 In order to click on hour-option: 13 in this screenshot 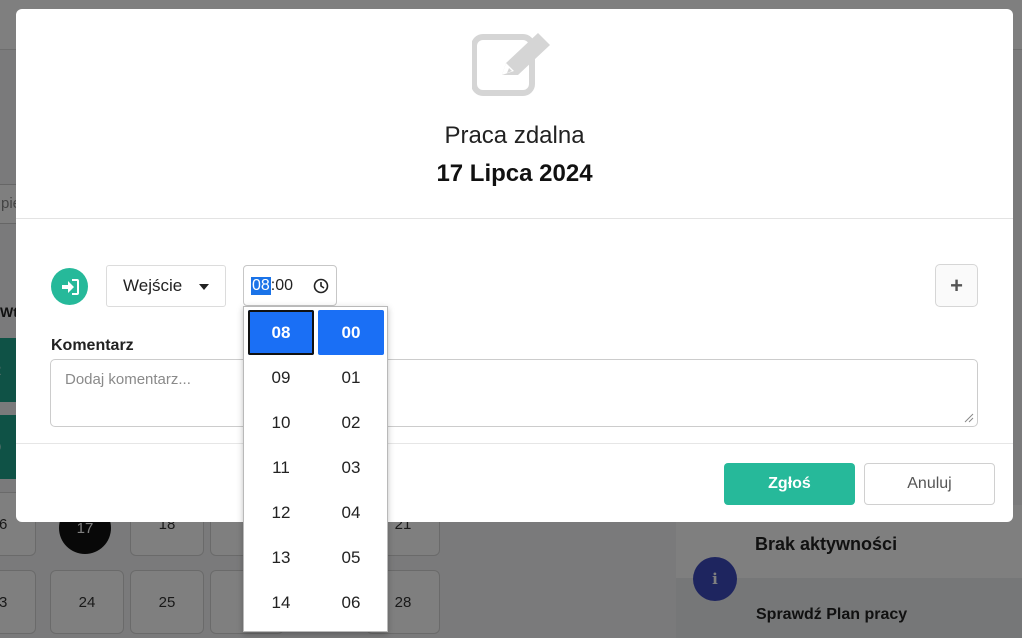, I will do `click(281, 557)`.